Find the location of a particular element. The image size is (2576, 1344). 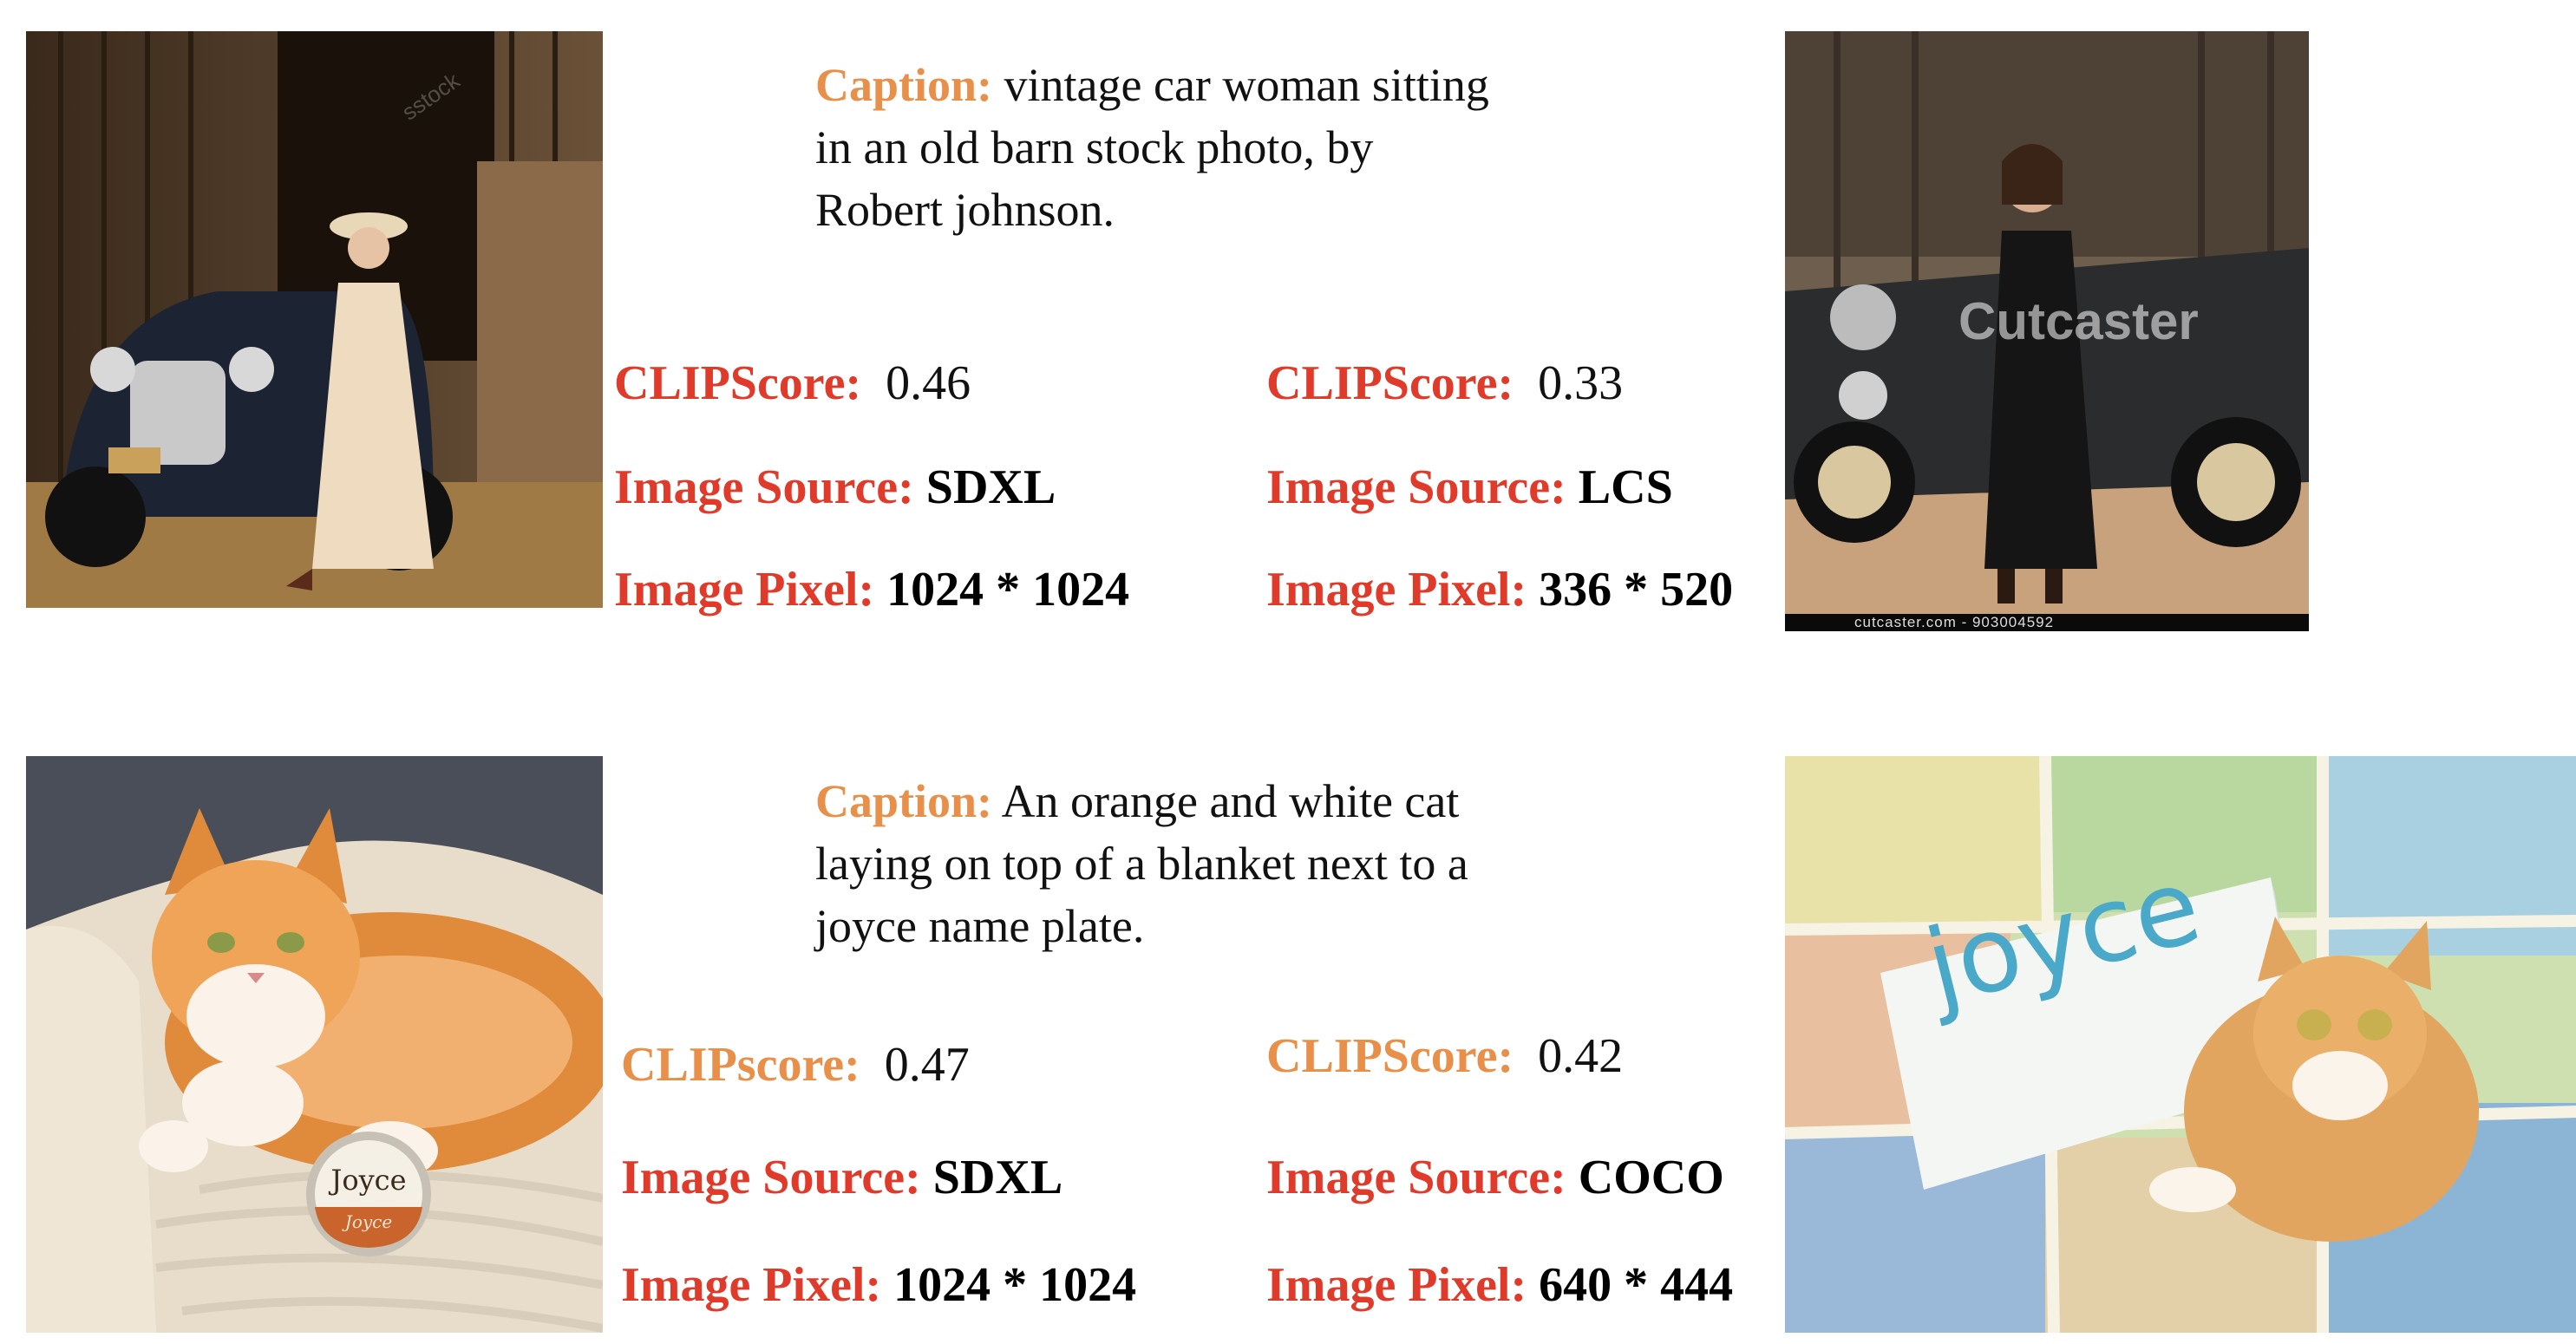

image-source-value: COCO is located at coordinates (1651, 1177).